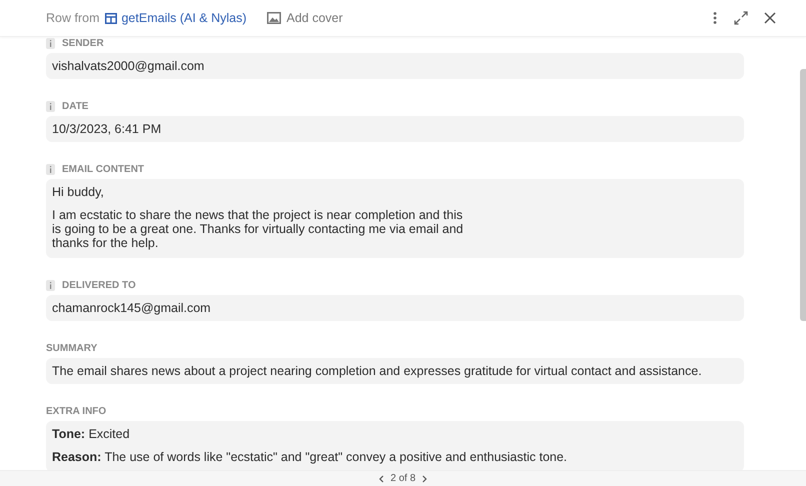 The image size is (806, 486). I want to click on field-value: The email shares news about a project nearing completion and expresses gratitude for virtual contact and assistance., so click(395, 371).